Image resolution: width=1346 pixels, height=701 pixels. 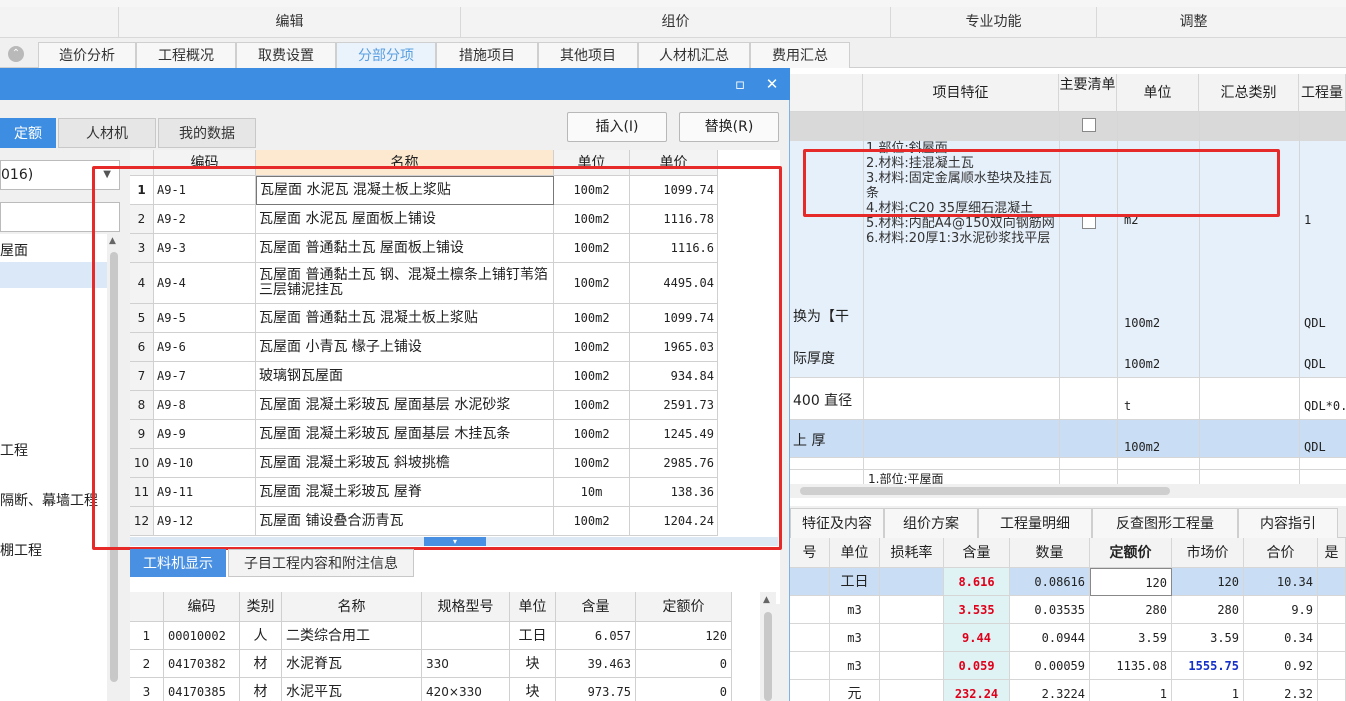 What do you see at coordinates (1208, 582) in the screenshot?
I see `grid-cell-market: 120` at bounding box center [1208, 582].